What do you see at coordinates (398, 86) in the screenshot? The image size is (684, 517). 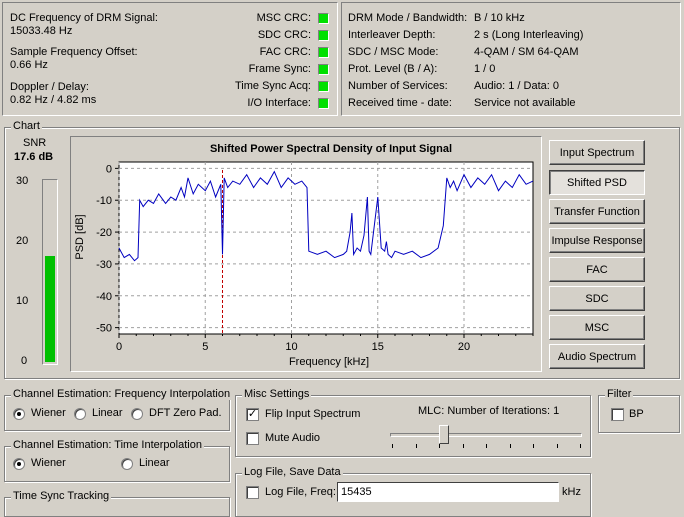 I see `services-label: Number of Services:` at bounding box center [398, 86].